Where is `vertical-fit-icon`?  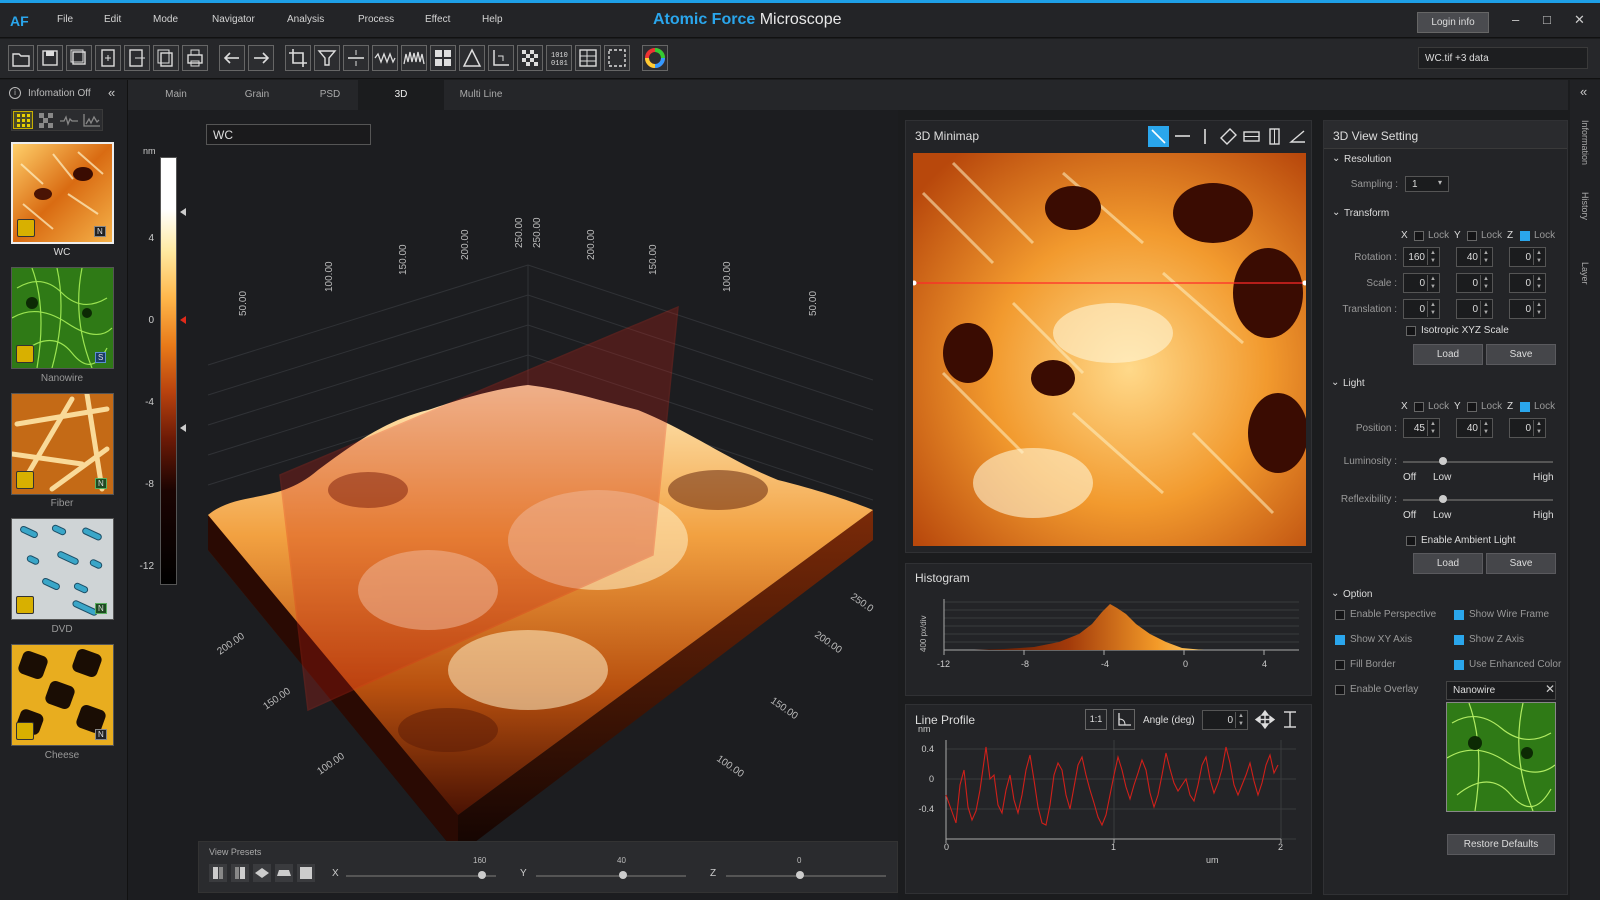
vertical-fit-icon is located at coordinates (1290, 719).